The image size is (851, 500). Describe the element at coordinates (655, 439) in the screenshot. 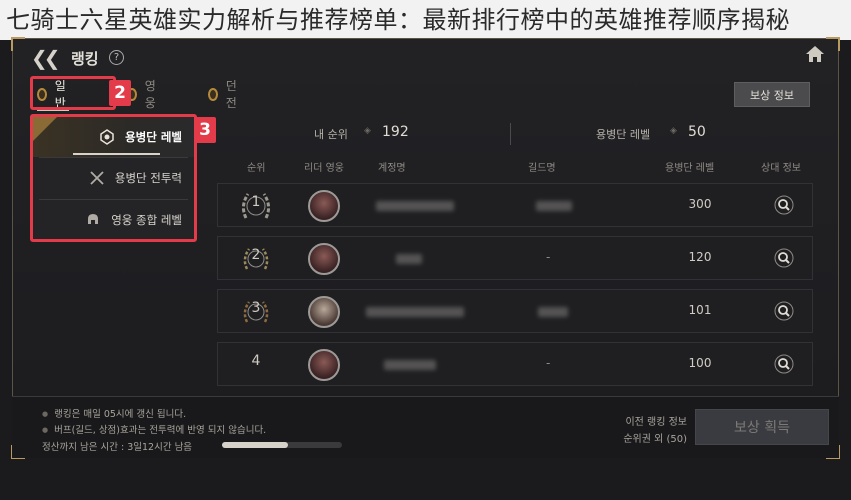

I see `previous-rank-value: 순위권 외 (50)` at that location.